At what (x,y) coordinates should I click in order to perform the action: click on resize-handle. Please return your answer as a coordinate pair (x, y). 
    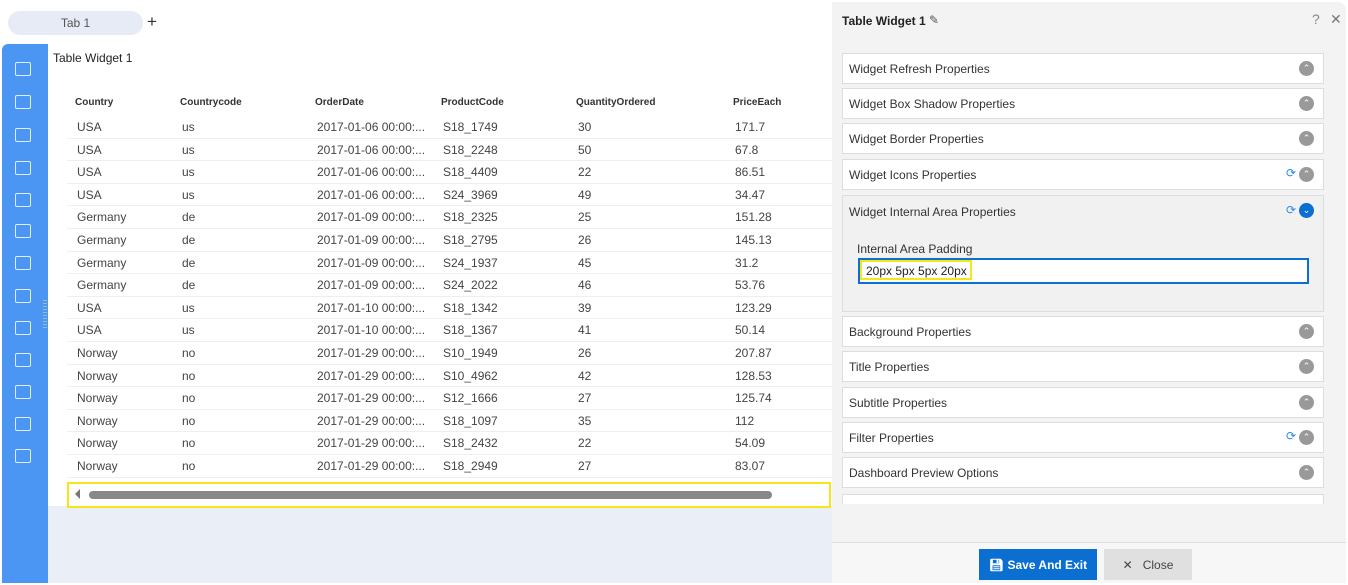
    Looking at the image, I should click on (45, 315).